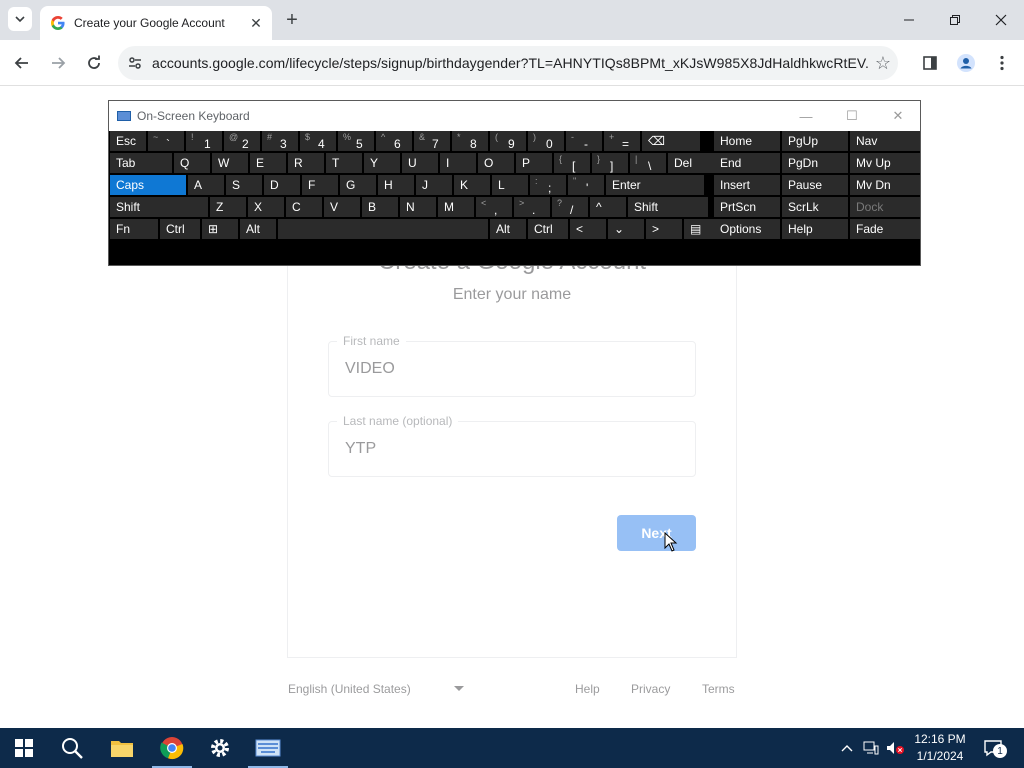 The height and width of the screenshot is (768, 1024). Describe the element at coordinates (268, 163) in the screenshot. I see `osk-key-e: E` at that location.